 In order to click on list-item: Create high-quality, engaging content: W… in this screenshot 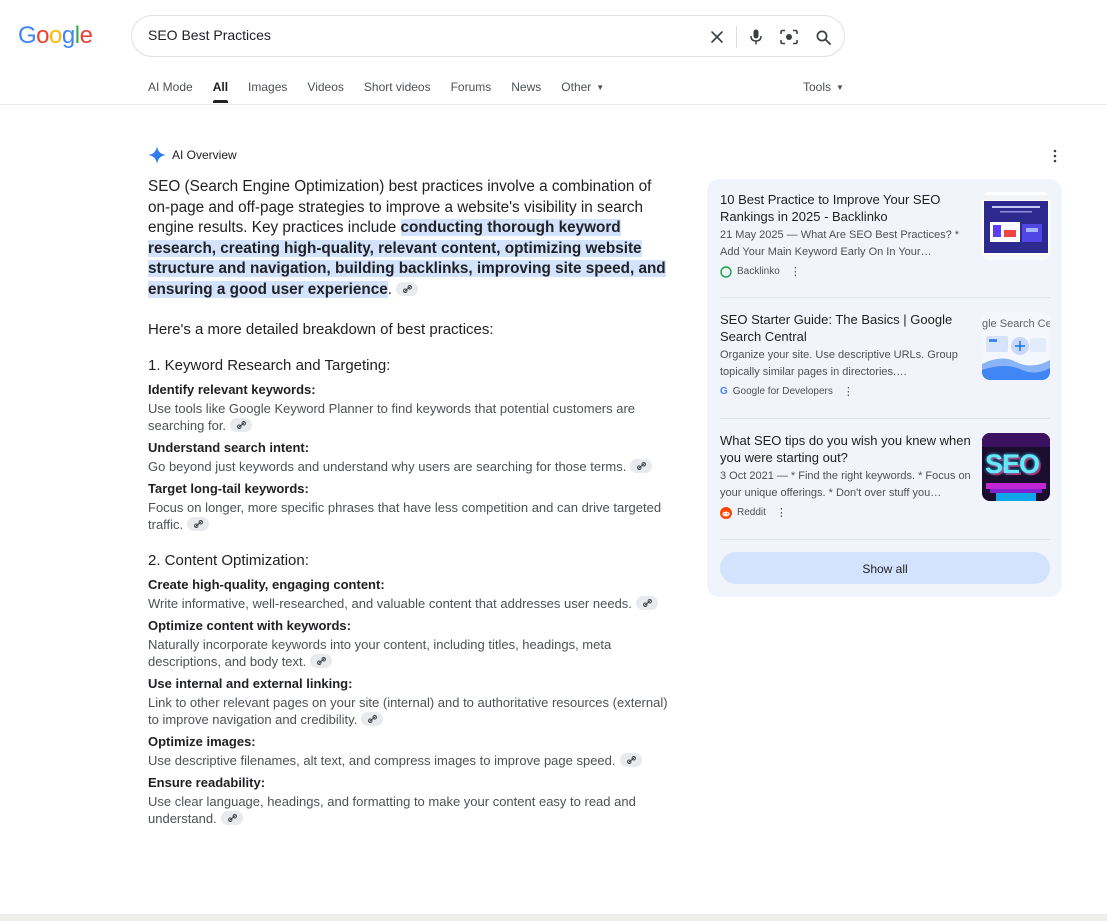, I will do `click(409, 594)`.